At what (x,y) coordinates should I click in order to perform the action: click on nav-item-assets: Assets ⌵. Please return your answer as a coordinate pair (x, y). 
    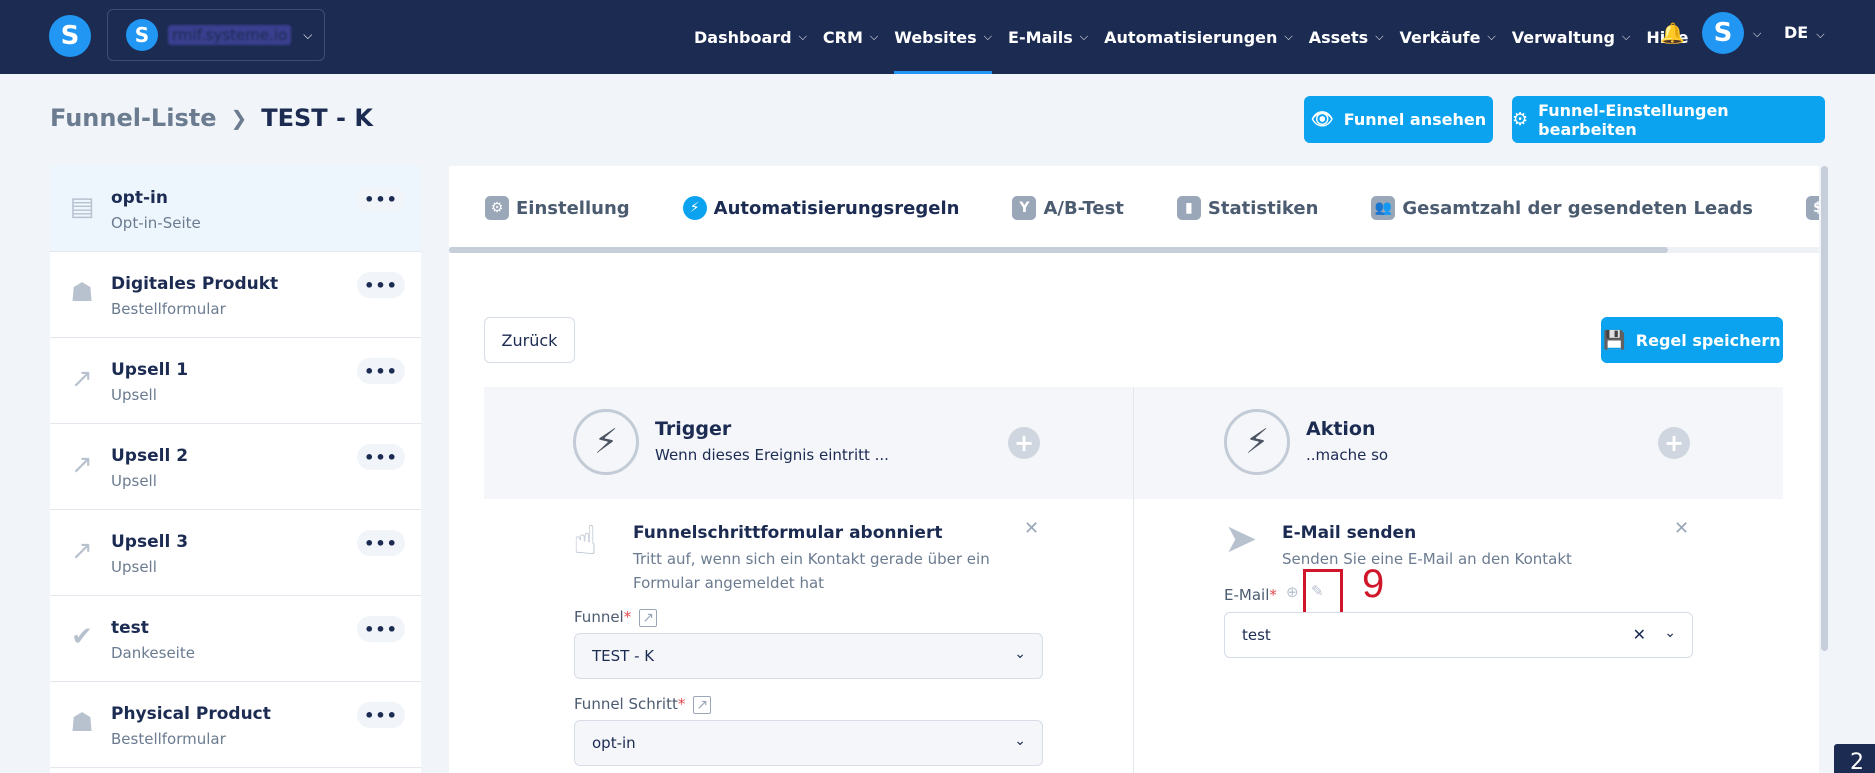
    Looking at the image, I should click on (1346, 37).